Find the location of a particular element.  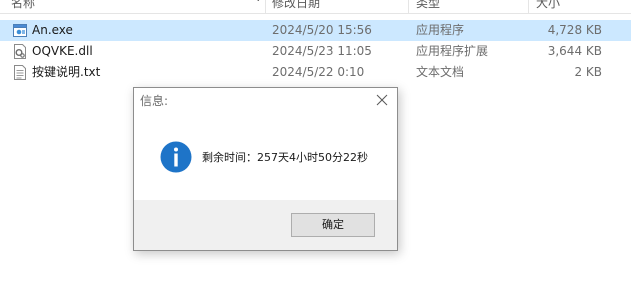

column-size-header: 大小 is located at coordinates (548, 6).